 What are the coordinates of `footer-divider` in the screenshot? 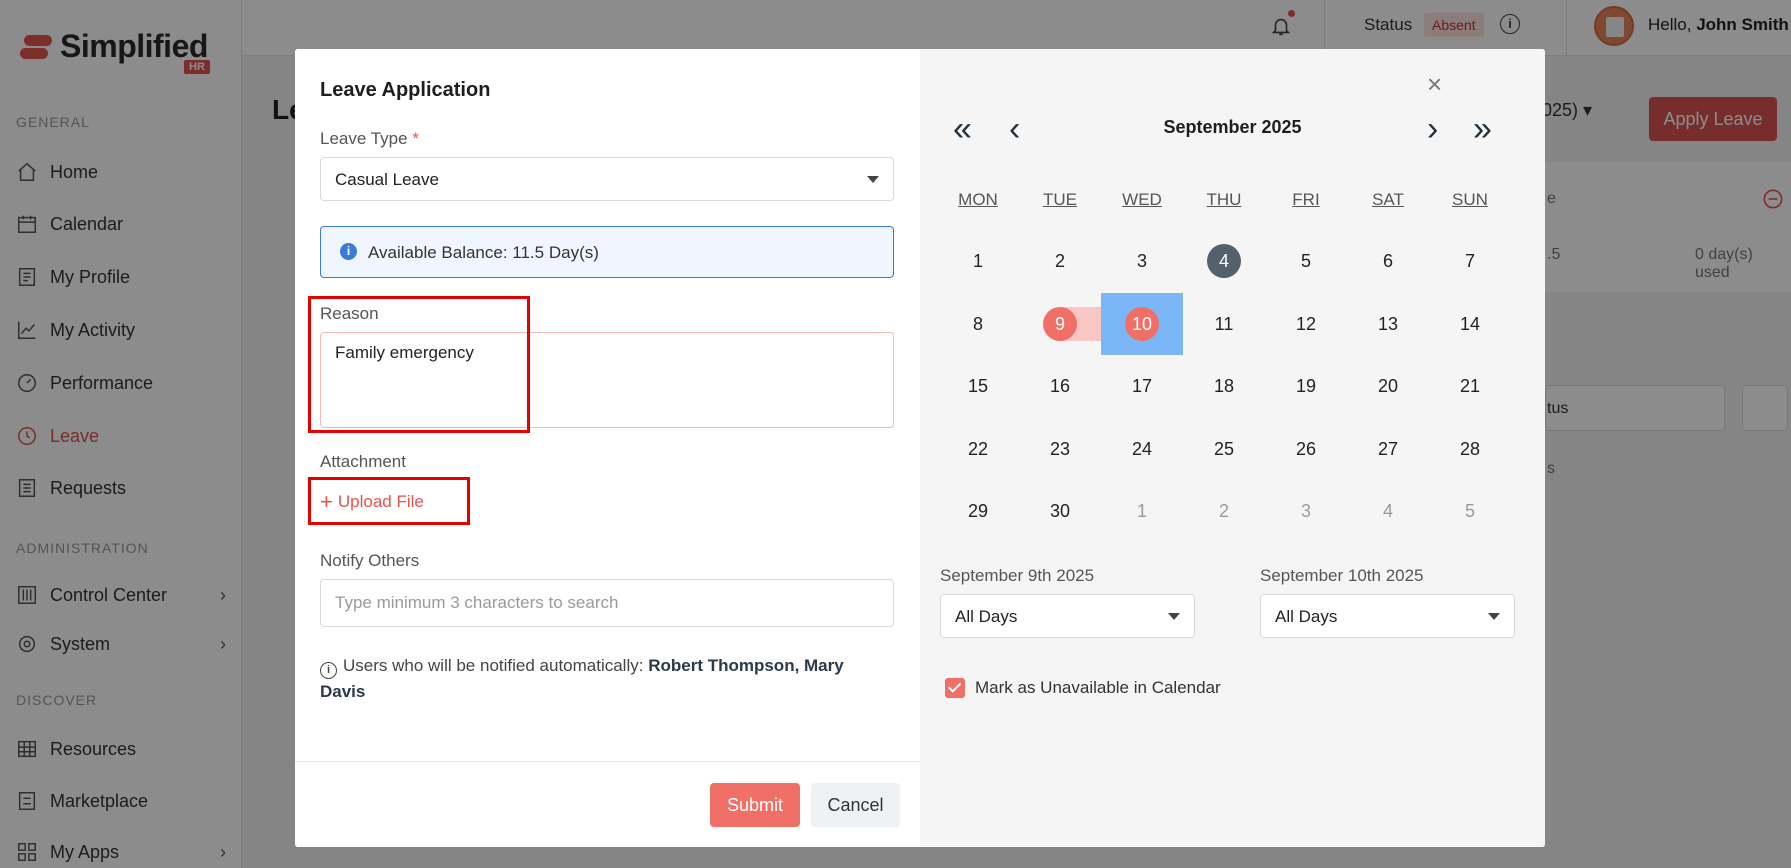 It's located at (607, 761).